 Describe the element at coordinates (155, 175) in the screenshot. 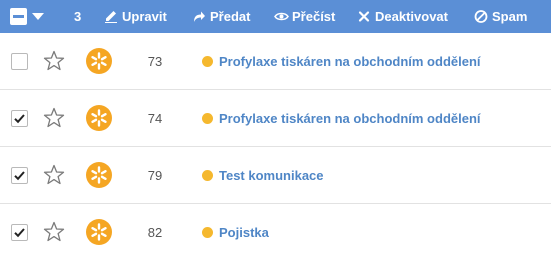

I see `ticket-id: 79` at that location.